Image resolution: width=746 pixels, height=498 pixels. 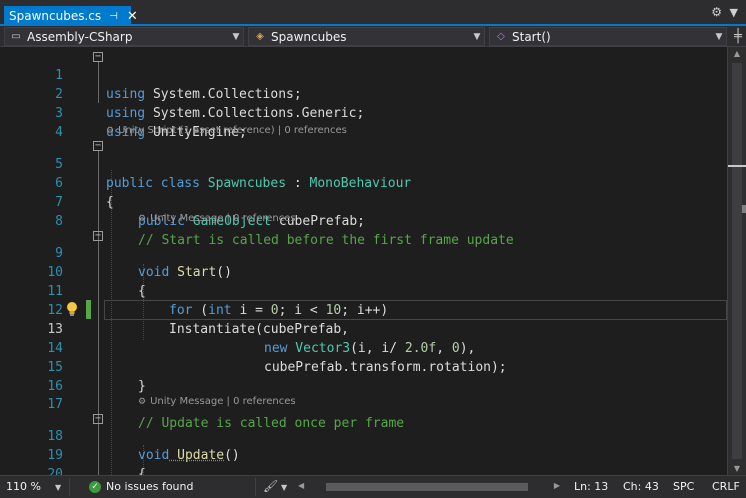 I want to click on codelens-update: ⚙ Unity Message | 0 references, so click(x=217, y=401).